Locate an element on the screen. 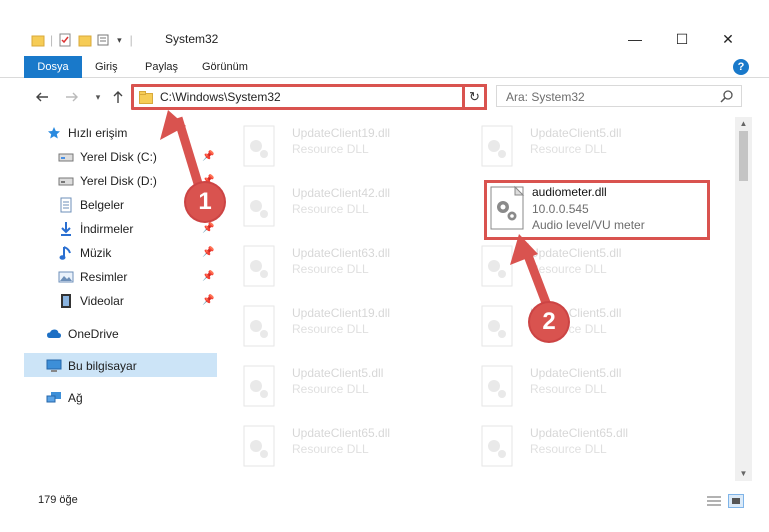 This screenshot has width=769, height=532. maximize-button: ☐ is located at coordinates (682, 39).